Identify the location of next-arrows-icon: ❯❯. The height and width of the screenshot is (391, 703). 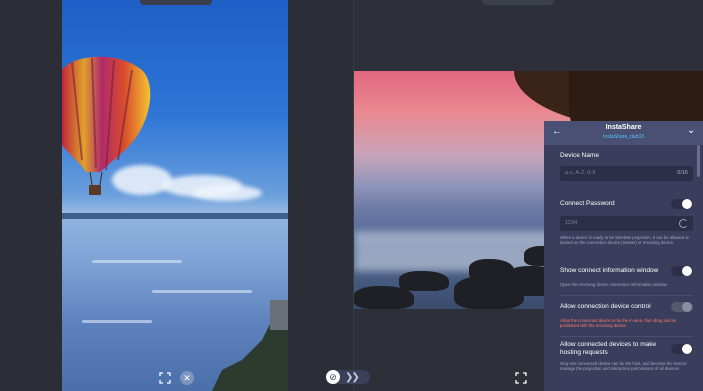
(352, 377).